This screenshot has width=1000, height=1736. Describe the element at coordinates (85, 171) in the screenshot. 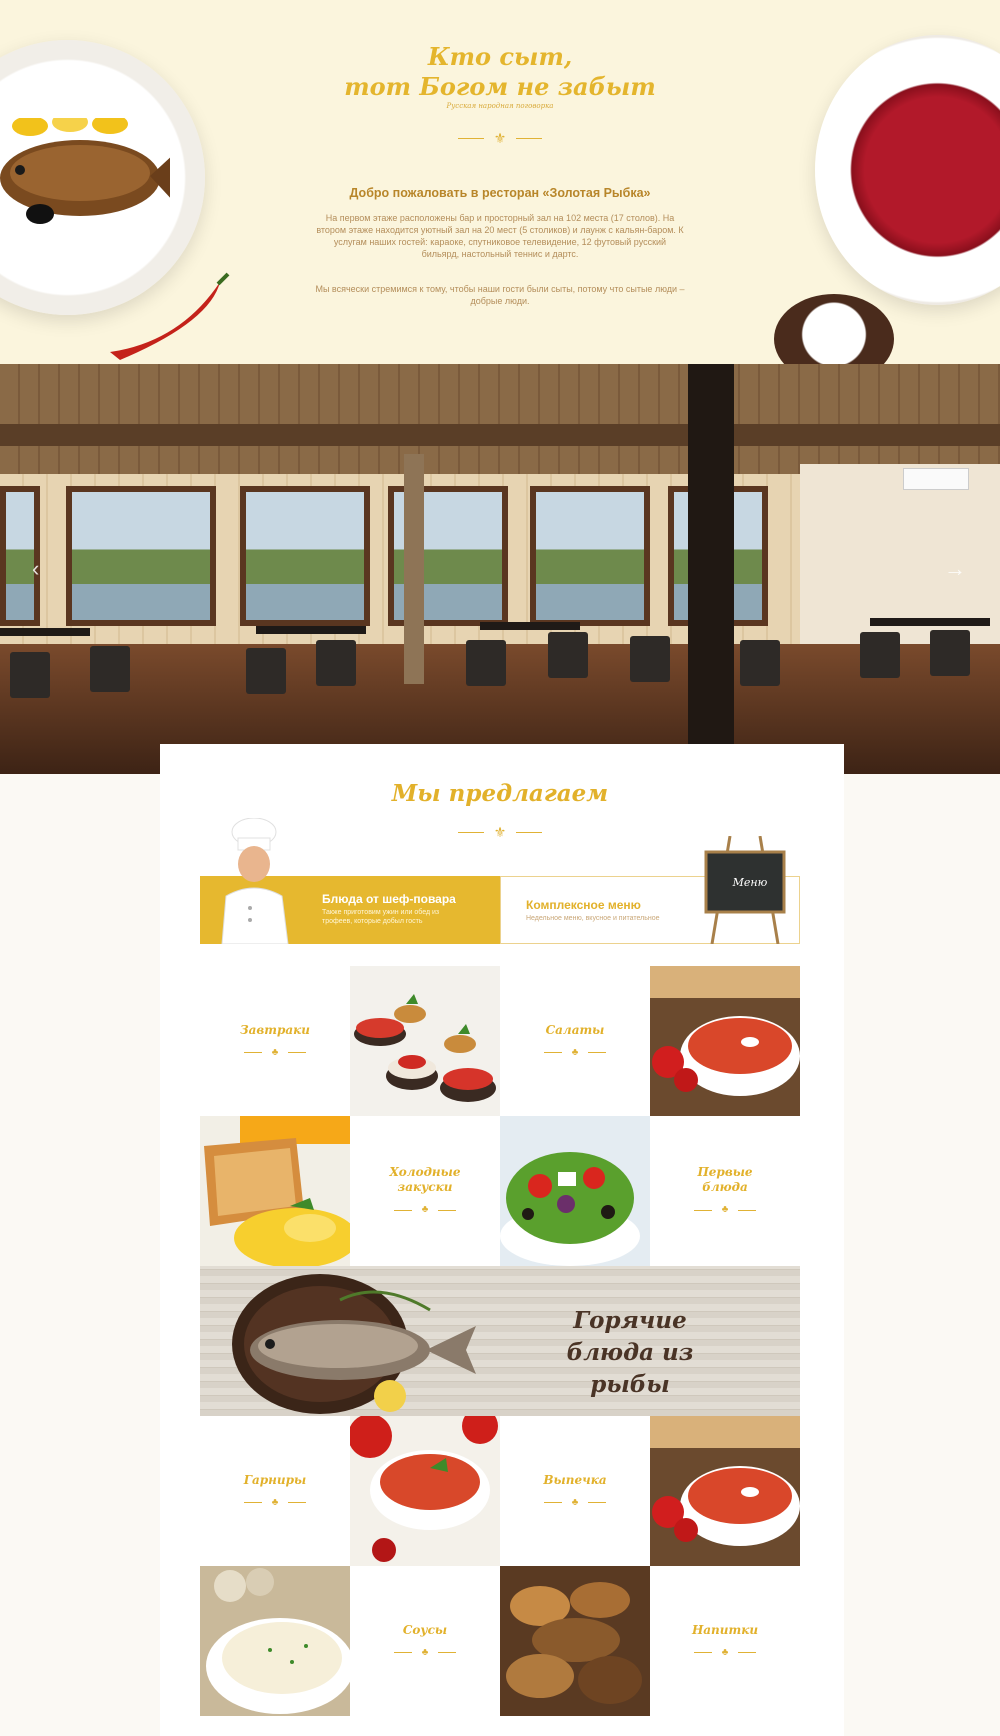

I see `fried-fish-image` at that location.